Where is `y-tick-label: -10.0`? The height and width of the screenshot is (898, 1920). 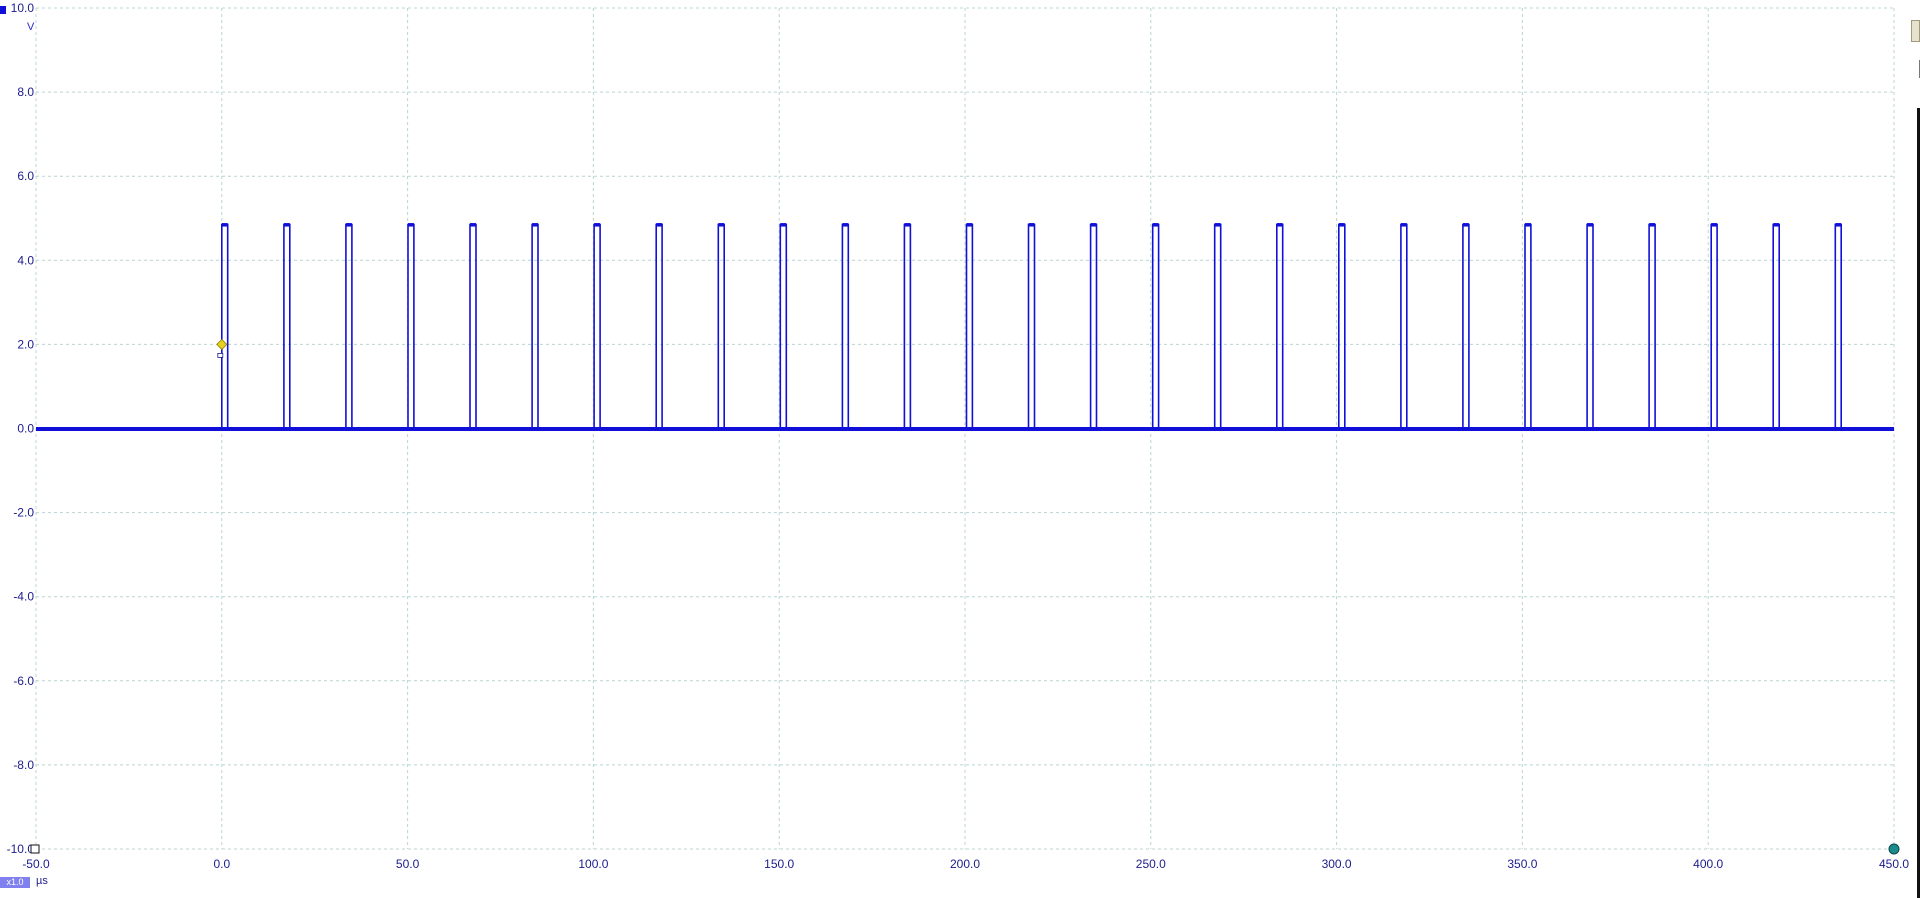
y-tick-label: -10.0 is located at coordinates (21, 849).